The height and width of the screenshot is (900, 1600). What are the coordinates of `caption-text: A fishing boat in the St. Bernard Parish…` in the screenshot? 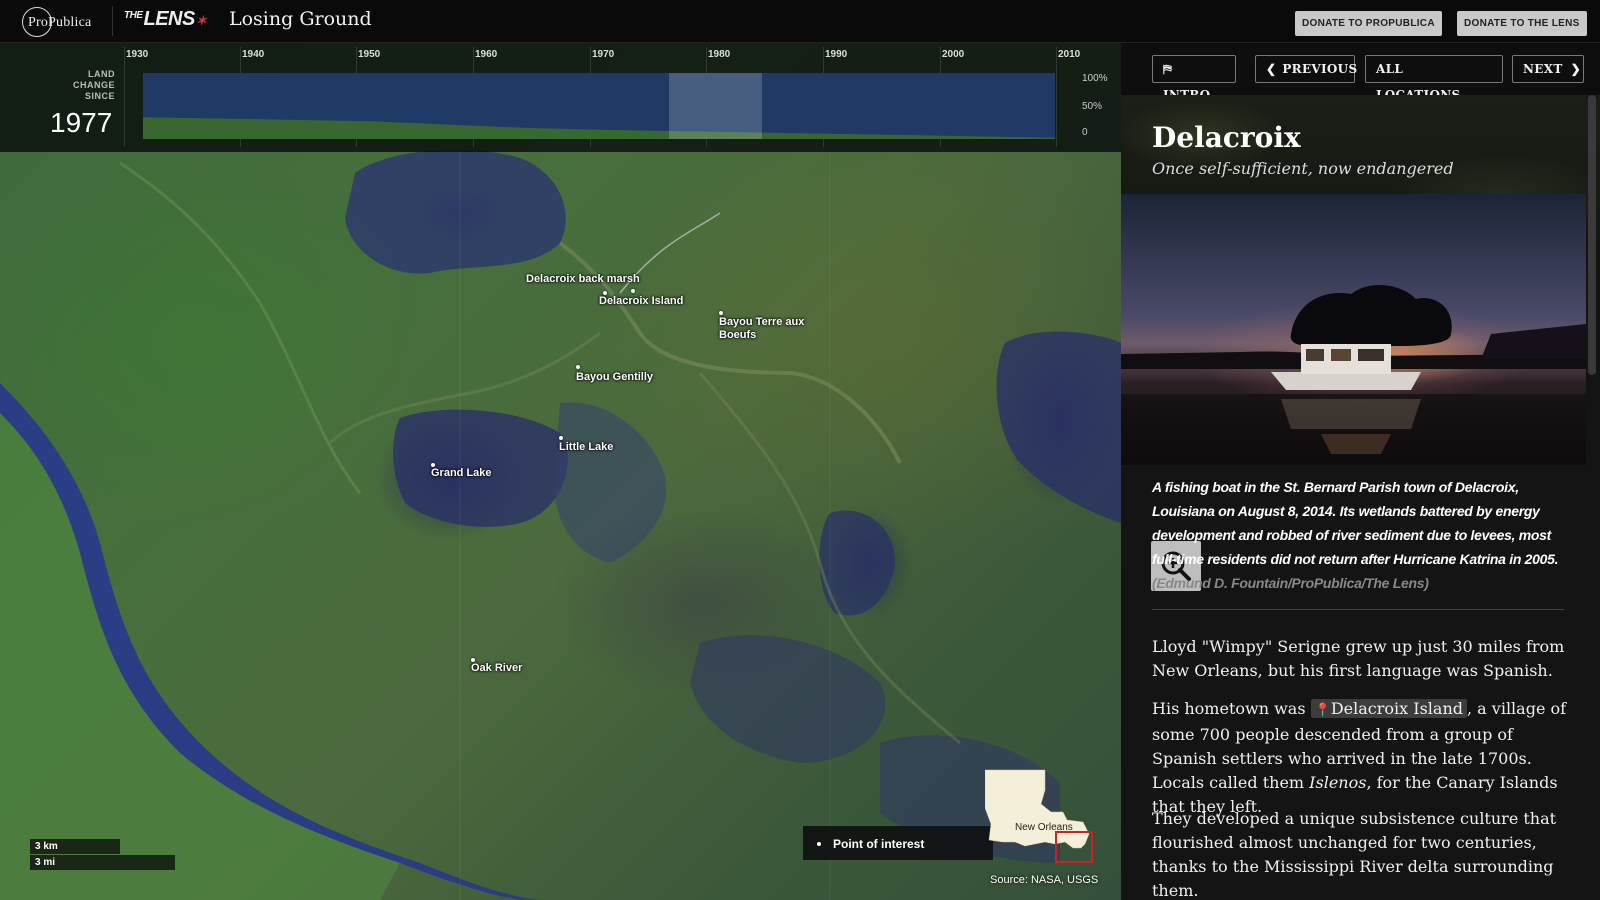 It's located at (1355, 523).